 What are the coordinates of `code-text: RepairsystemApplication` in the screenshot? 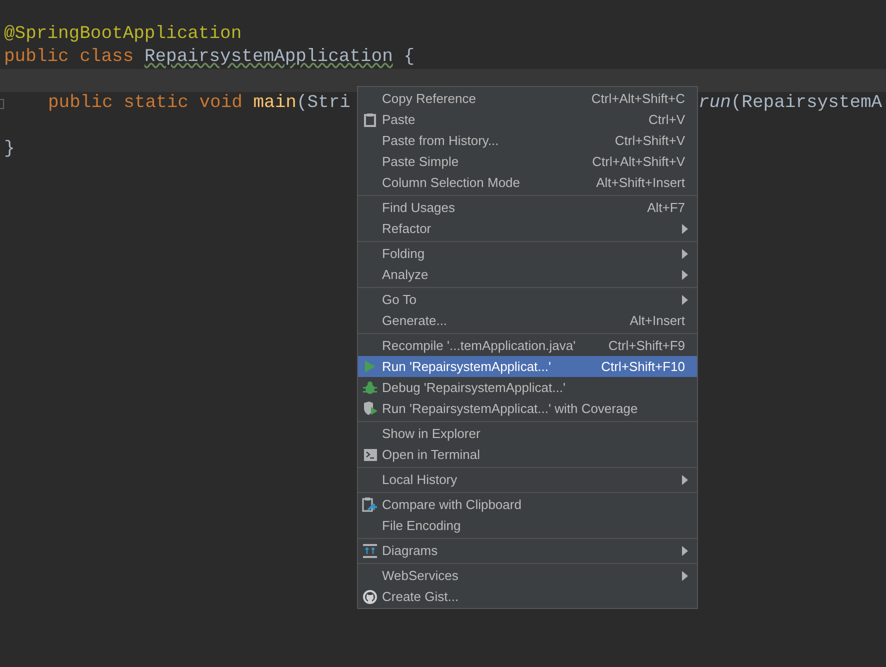 It's located at (268, 57).